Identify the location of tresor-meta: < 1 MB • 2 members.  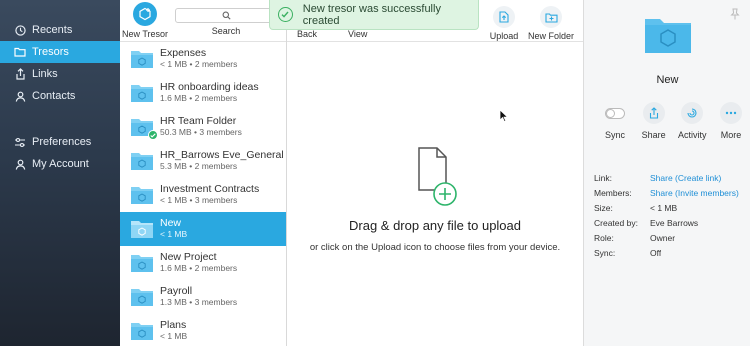
(199, 64).